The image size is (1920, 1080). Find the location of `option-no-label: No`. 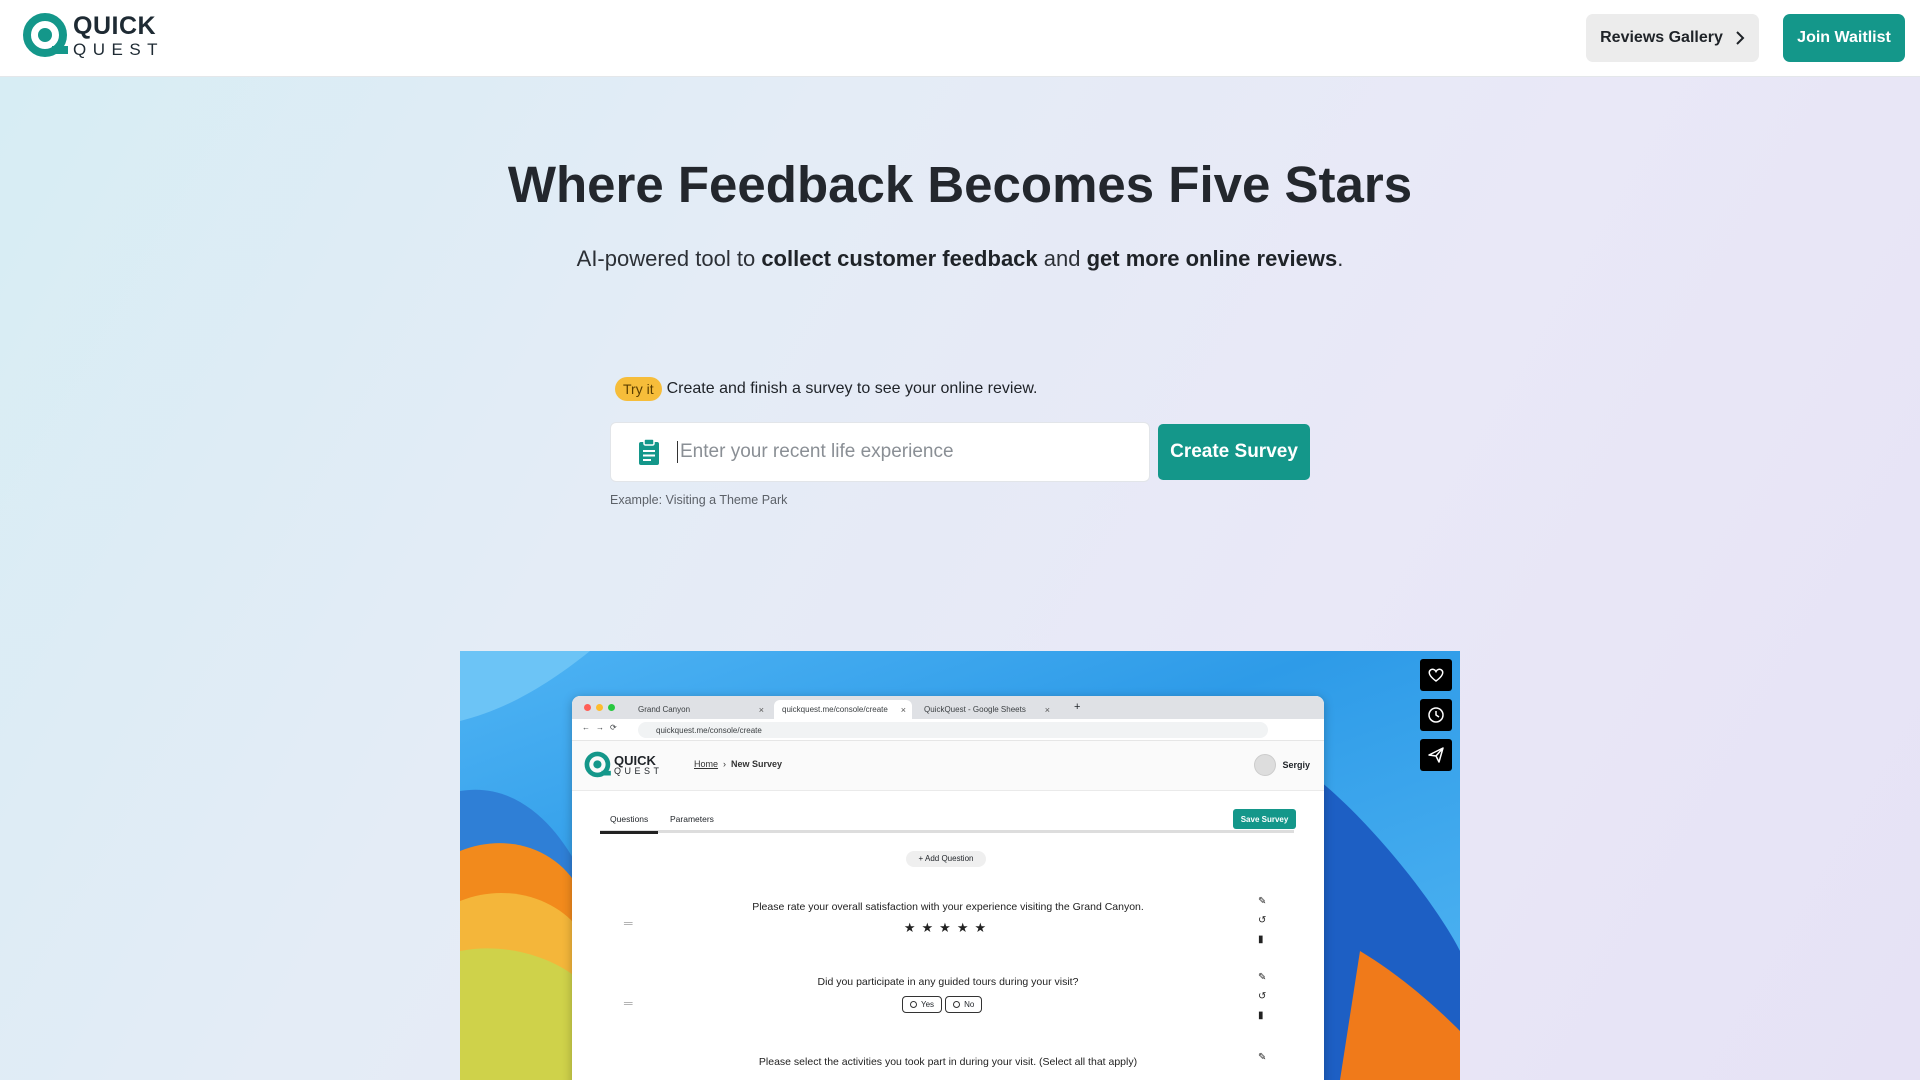

option-no-label: No is located at coordinates (969, 1004).